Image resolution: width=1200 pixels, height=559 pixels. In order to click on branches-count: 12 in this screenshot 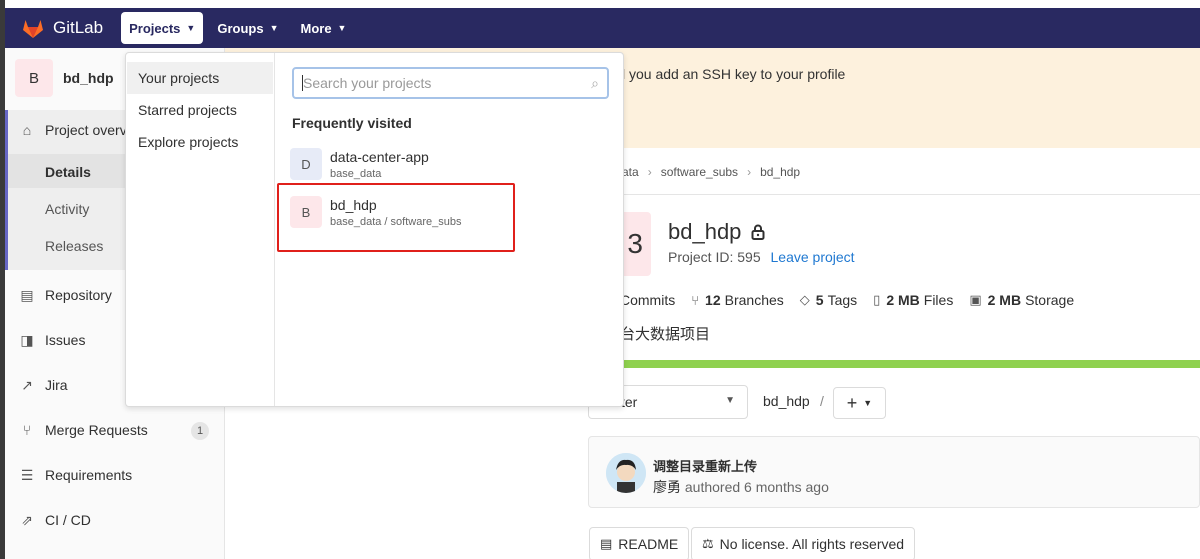, I will do `click(713, 300)`.